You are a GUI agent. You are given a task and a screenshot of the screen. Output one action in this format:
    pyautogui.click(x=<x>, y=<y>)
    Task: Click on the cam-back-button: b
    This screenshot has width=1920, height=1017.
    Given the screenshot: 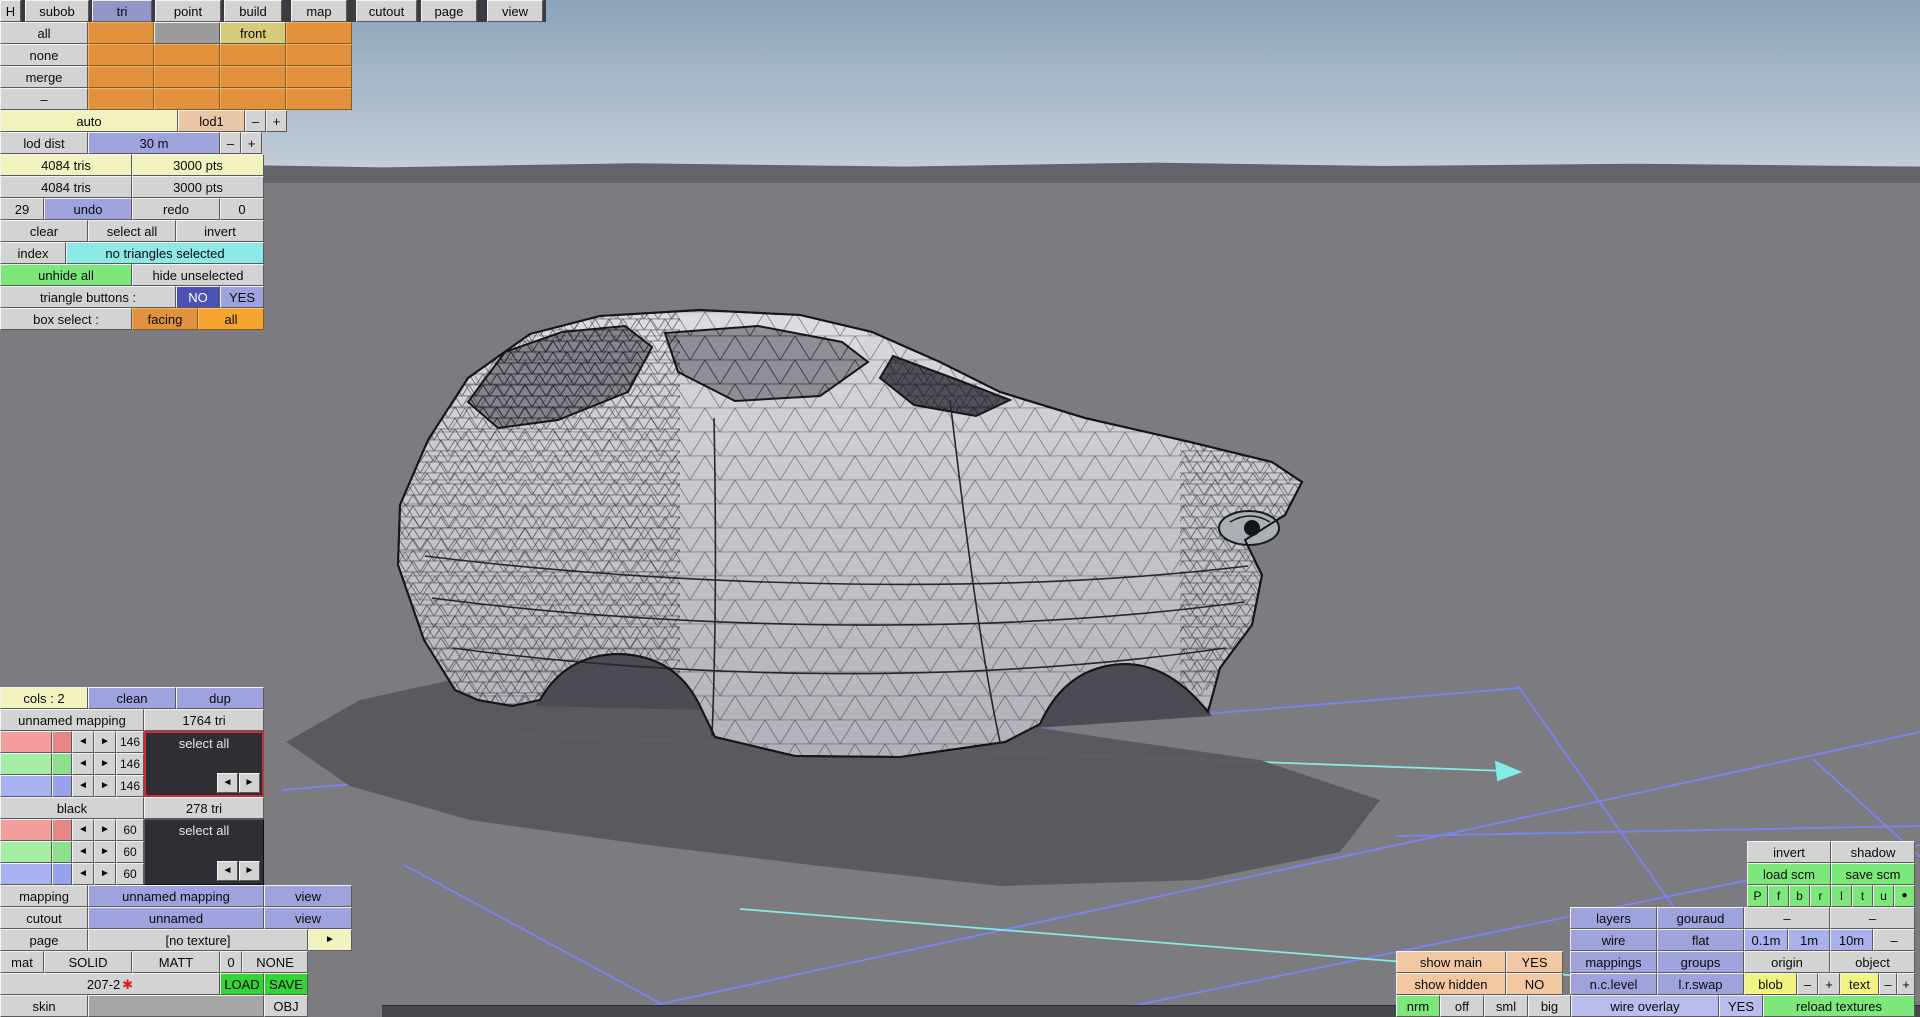 What is the action you would take?
    pyautogui.click(x=1799, y=896)
    